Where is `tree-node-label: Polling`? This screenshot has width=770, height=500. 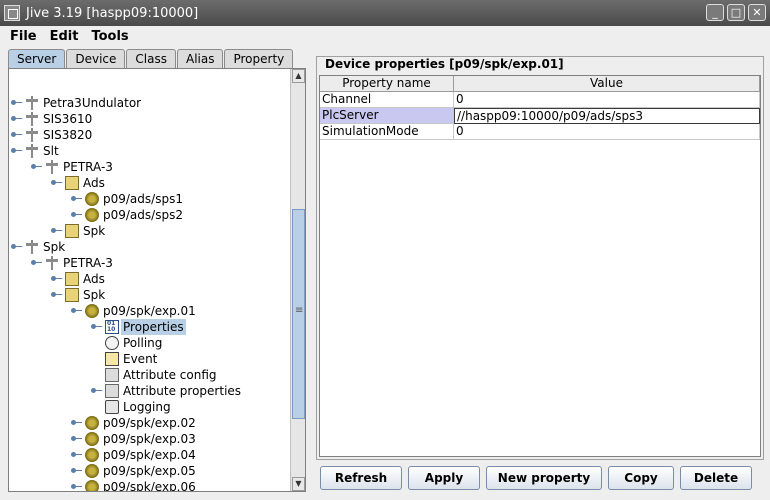 tree-node-label: Polling is located at coordinates (143, 343).